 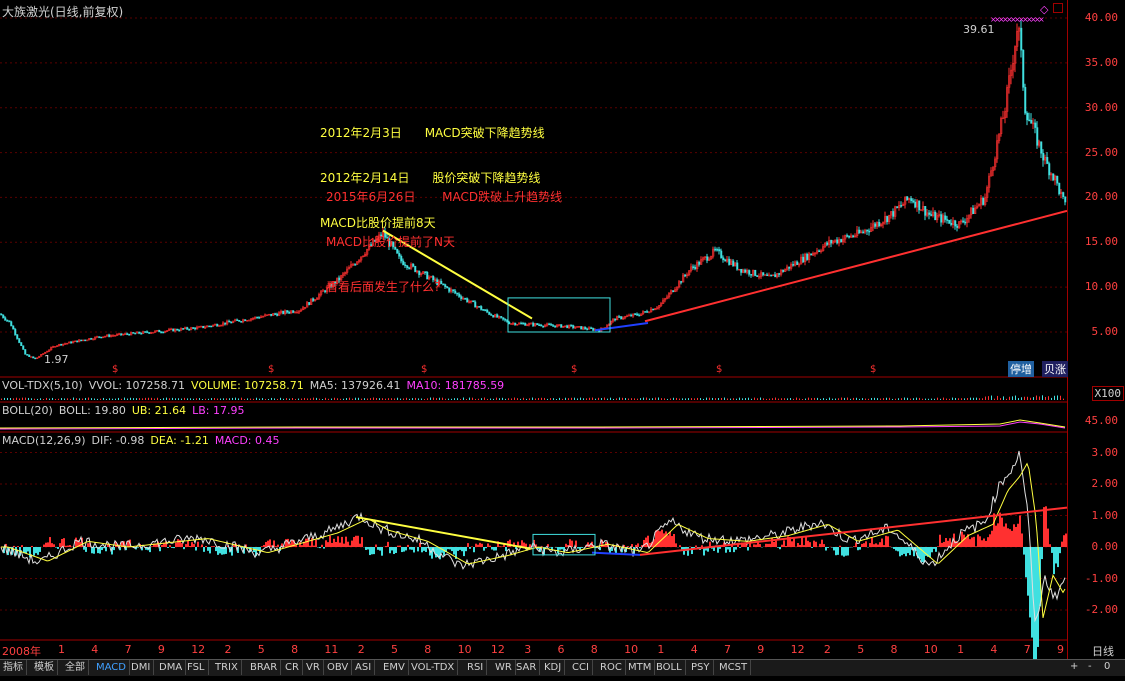 What do you see at coordinates (640, 667) in the screenshot?
I see `tab-mtm: MTM` at bounding box center [640, 667].